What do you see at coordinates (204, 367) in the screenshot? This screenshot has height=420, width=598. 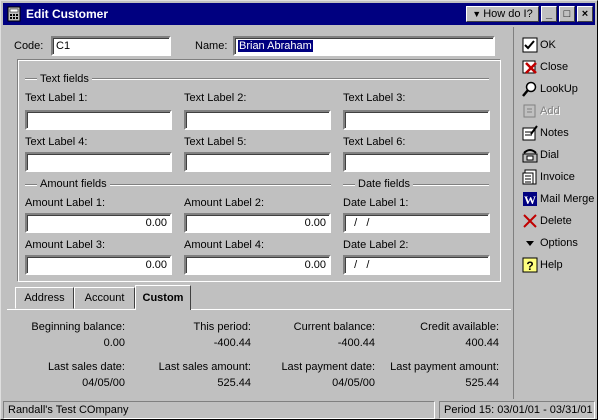 I see `last-sales-amount-label: Last sales amount:` at bounding box center [204, 367].